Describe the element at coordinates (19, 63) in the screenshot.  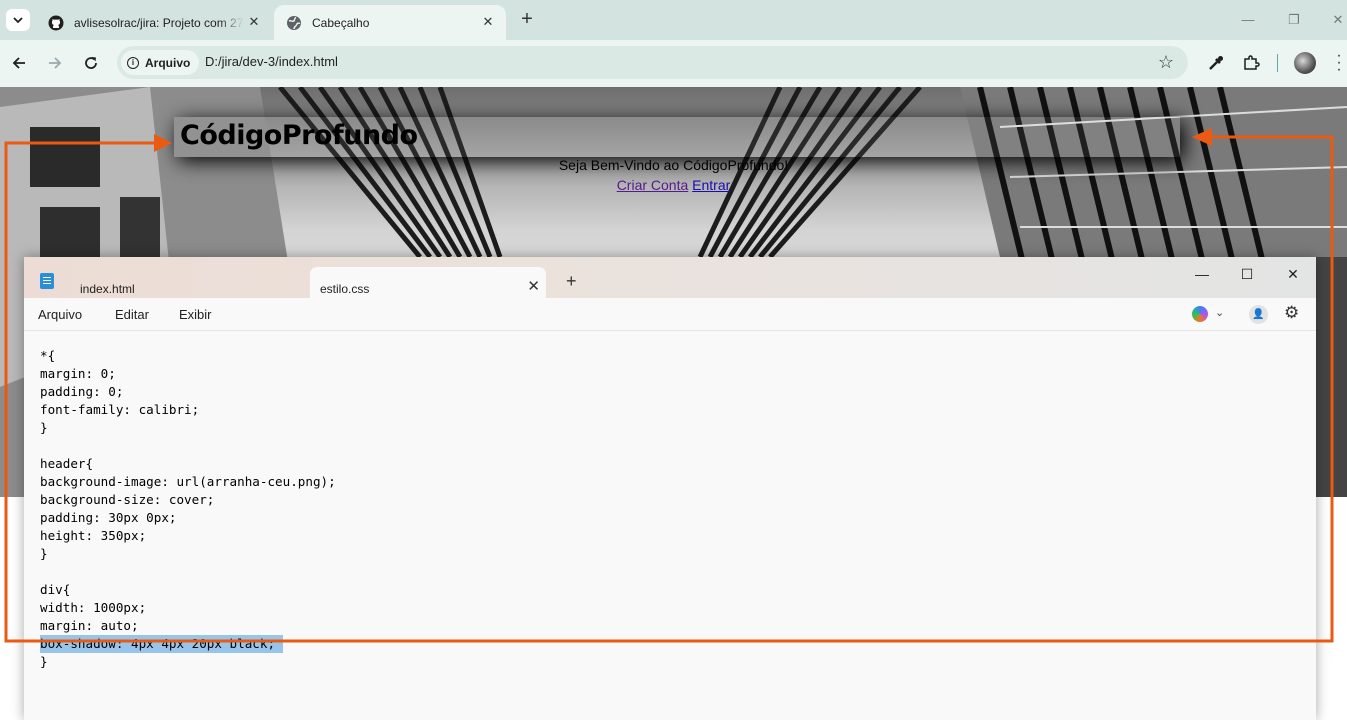
I see `back-arrow-icon` at that location.